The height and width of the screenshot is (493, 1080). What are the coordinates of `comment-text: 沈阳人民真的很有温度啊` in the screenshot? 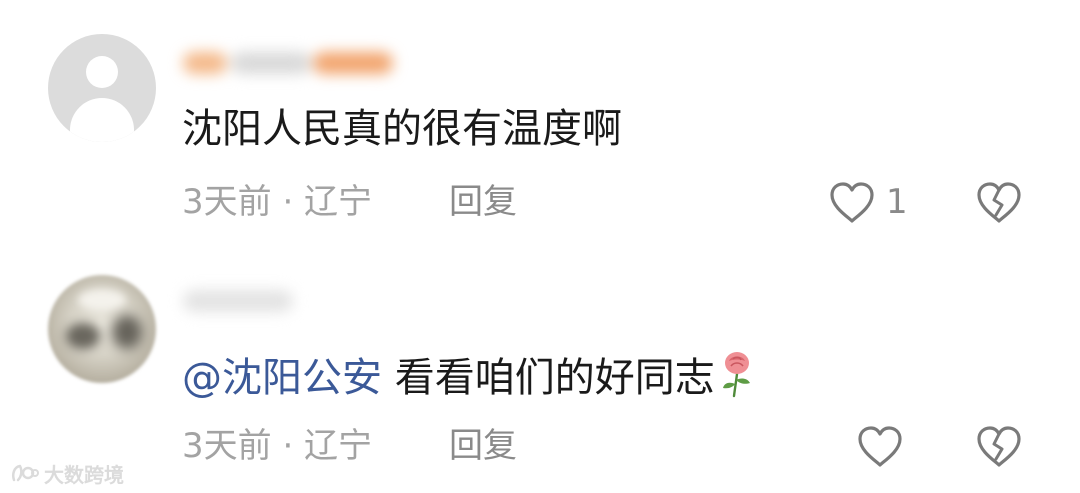 It's located at (402, 129).